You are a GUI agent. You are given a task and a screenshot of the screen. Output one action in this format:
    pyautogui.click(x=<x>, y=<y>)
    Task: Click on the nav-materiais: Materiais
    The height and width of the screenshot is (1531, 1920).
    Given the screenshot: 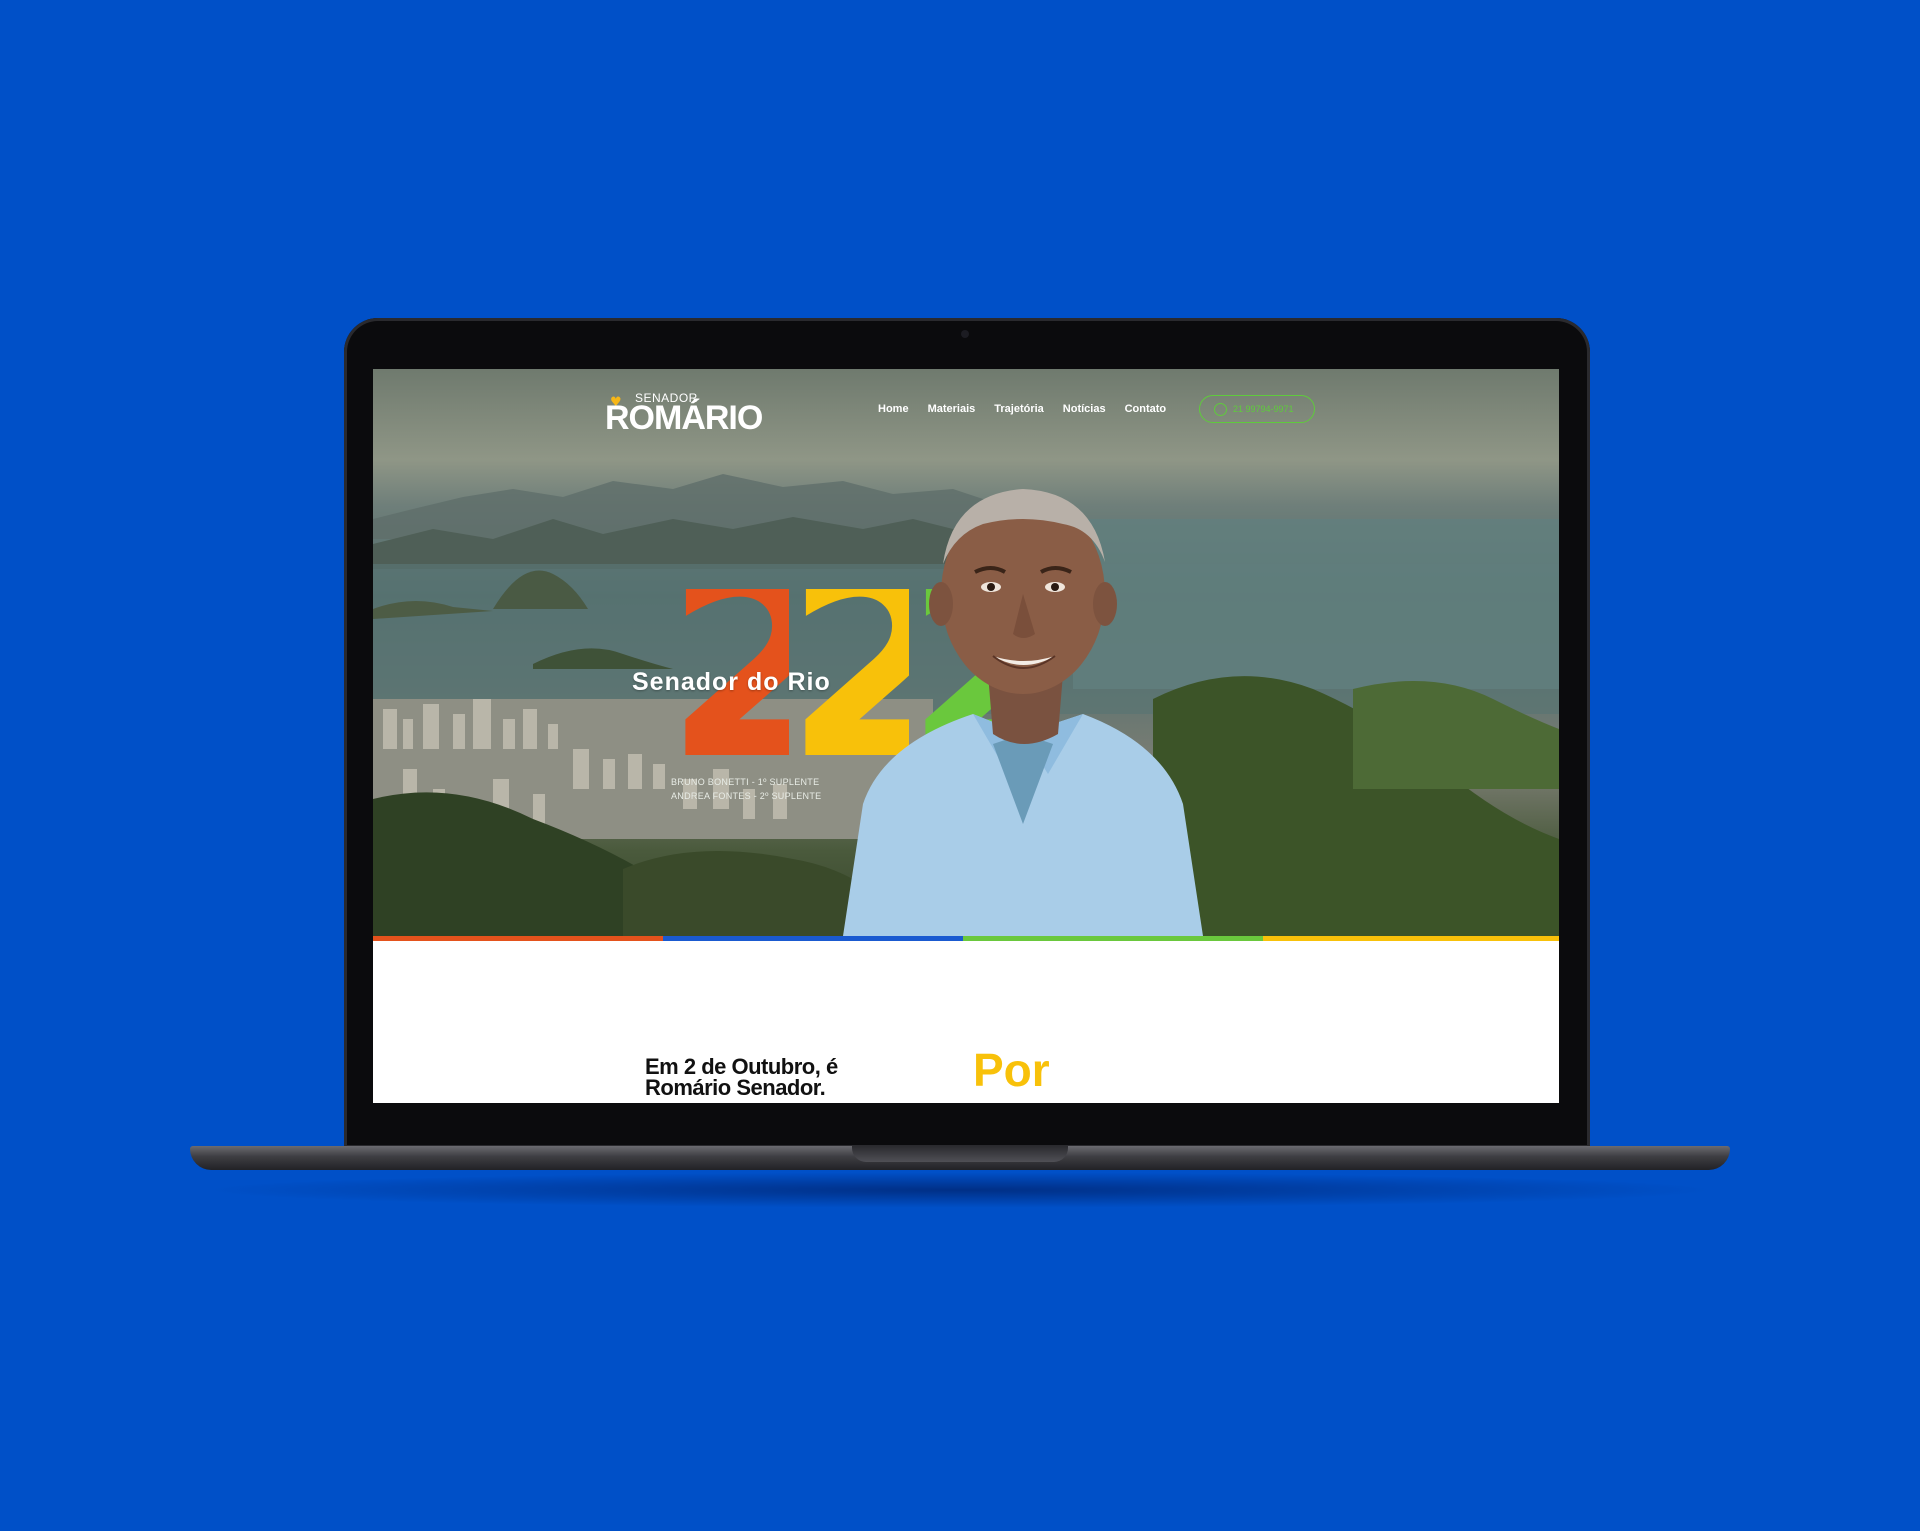 What is the action you would take?
    pyautogui.click(x=952, y=409)
    